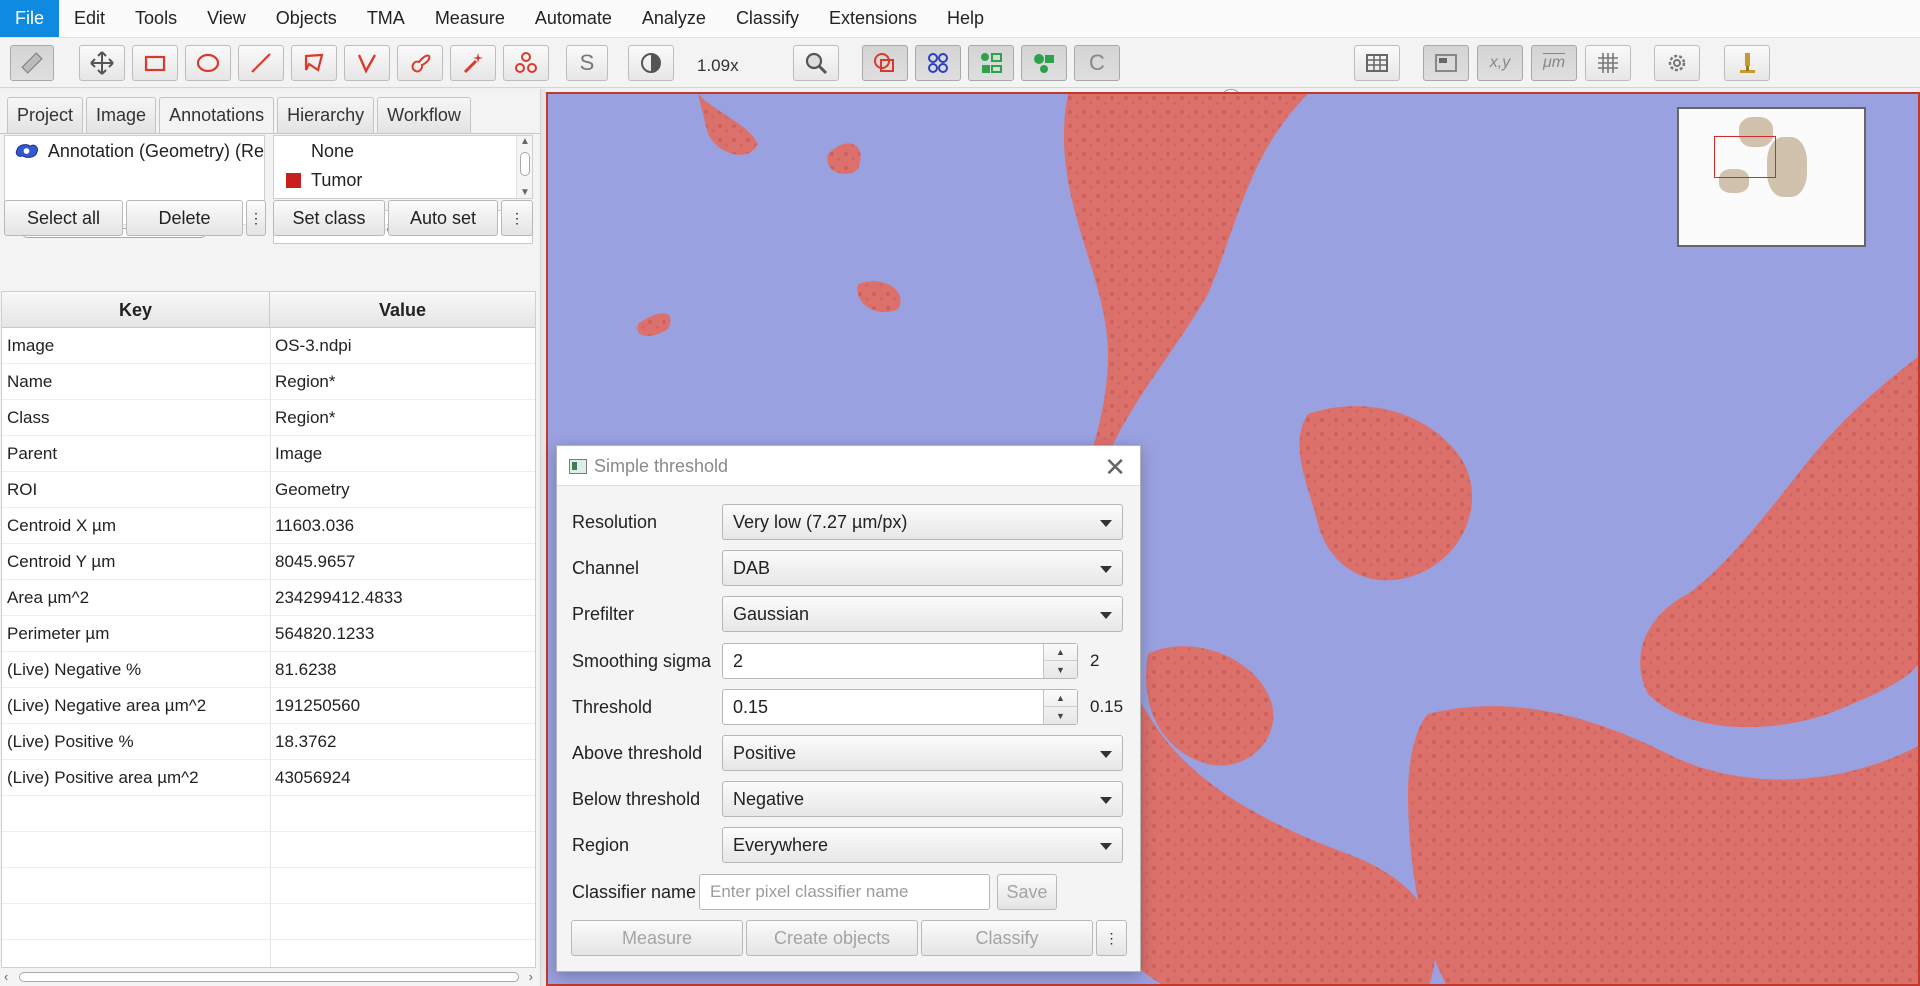  What do you see at coordinates (767, 18) in the screenshot?
I see `menu-classify: Classify` at bounding box center [767, 18].